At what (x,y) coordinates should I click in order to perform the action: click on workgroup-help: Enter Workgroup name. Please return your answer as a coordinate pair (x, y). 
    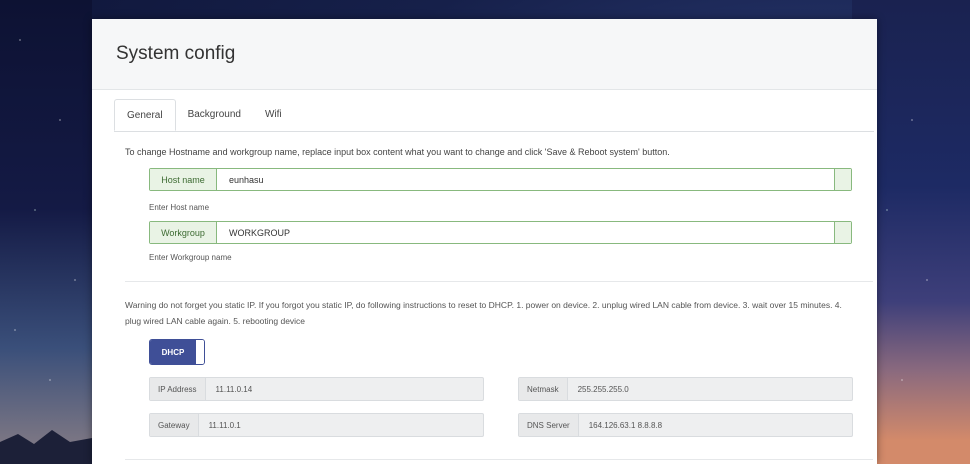
    Looking at the image, I should click on (190, 257).